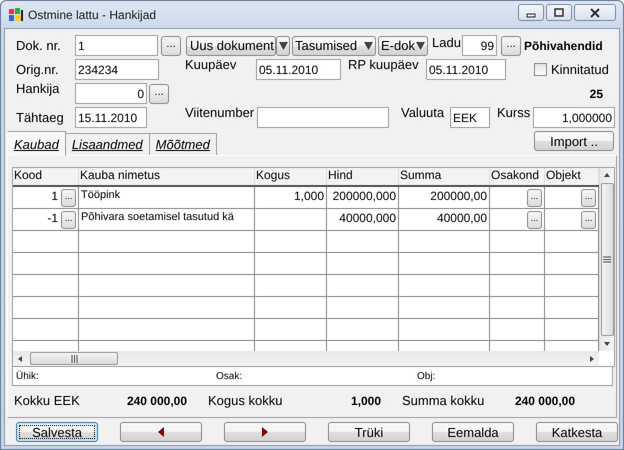 This screenshot has height=450, width=624. I want to click on action-button: Eemalda, so click(473, 432).